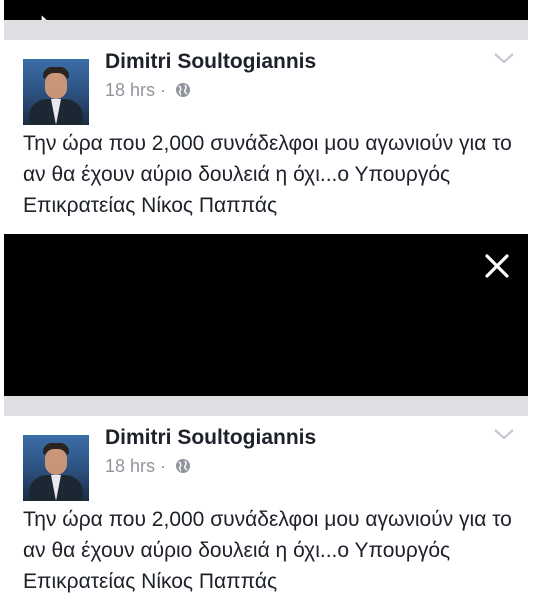  I want to click on close-icon, so click(497, 266).